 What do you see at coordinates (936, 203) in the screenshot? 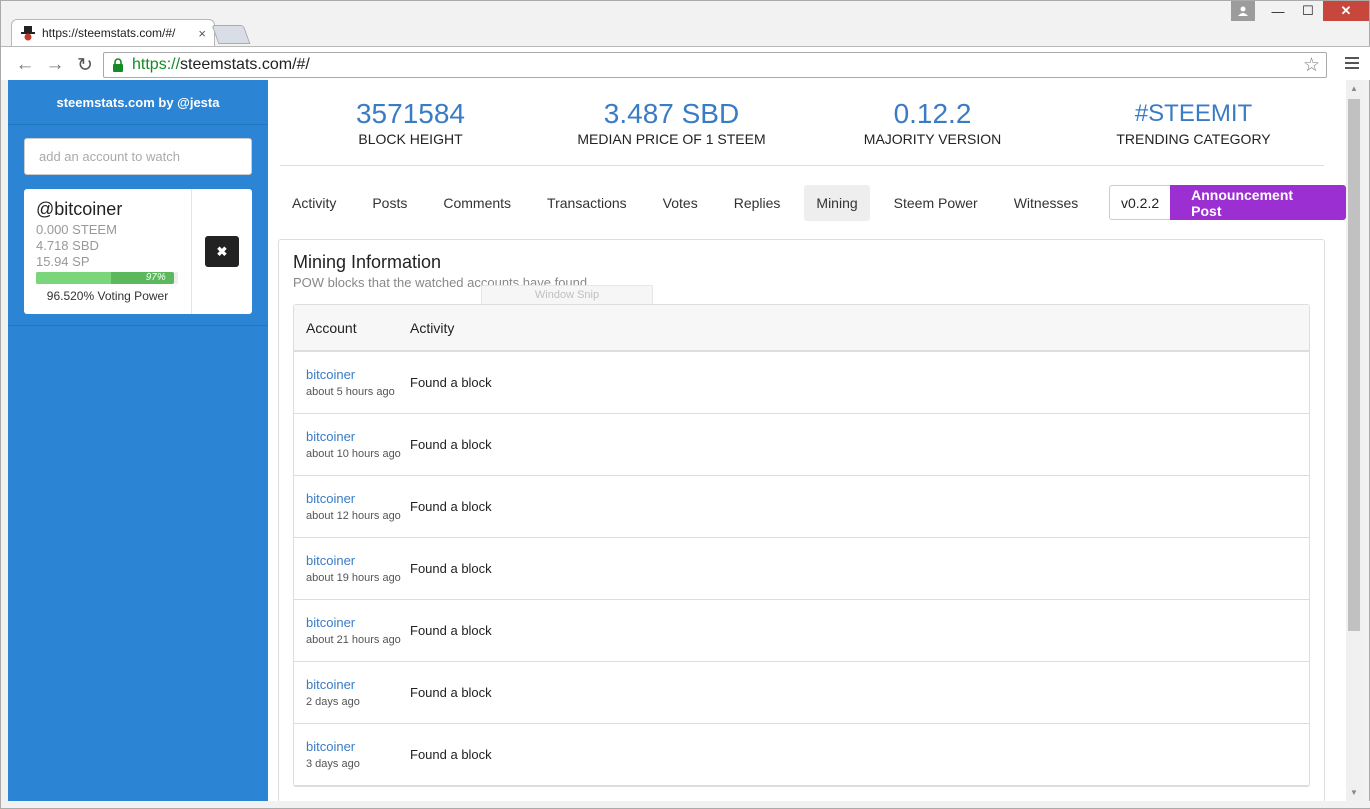
I see `tab-steem-power: Steem Power` at bounding box center [936, 203].